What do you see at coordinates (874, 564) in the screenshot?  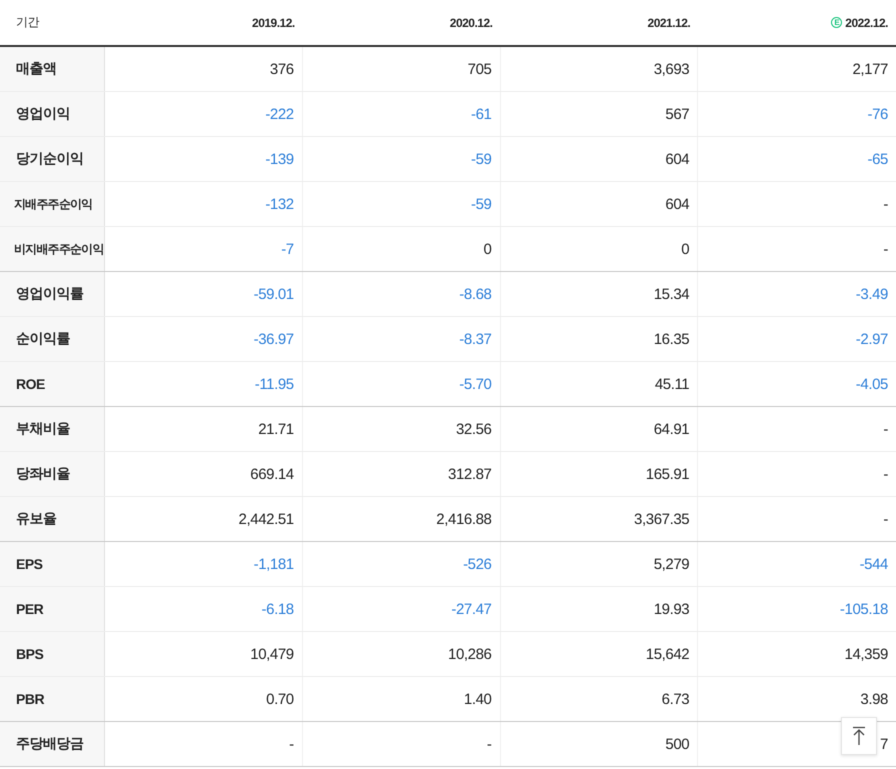 I see `table-cell: -544` at bounding box center [874, 564].